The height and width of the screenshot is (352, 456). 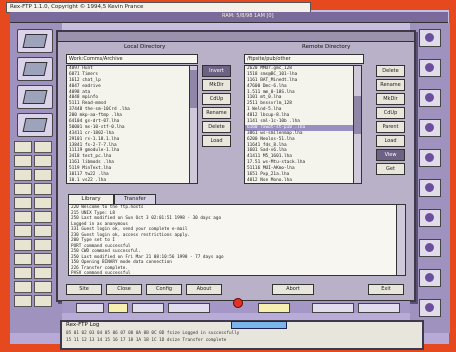 I want to click on menubar-path: RAM: 5/8/98 1AM [0], so click(x=248, y=16).